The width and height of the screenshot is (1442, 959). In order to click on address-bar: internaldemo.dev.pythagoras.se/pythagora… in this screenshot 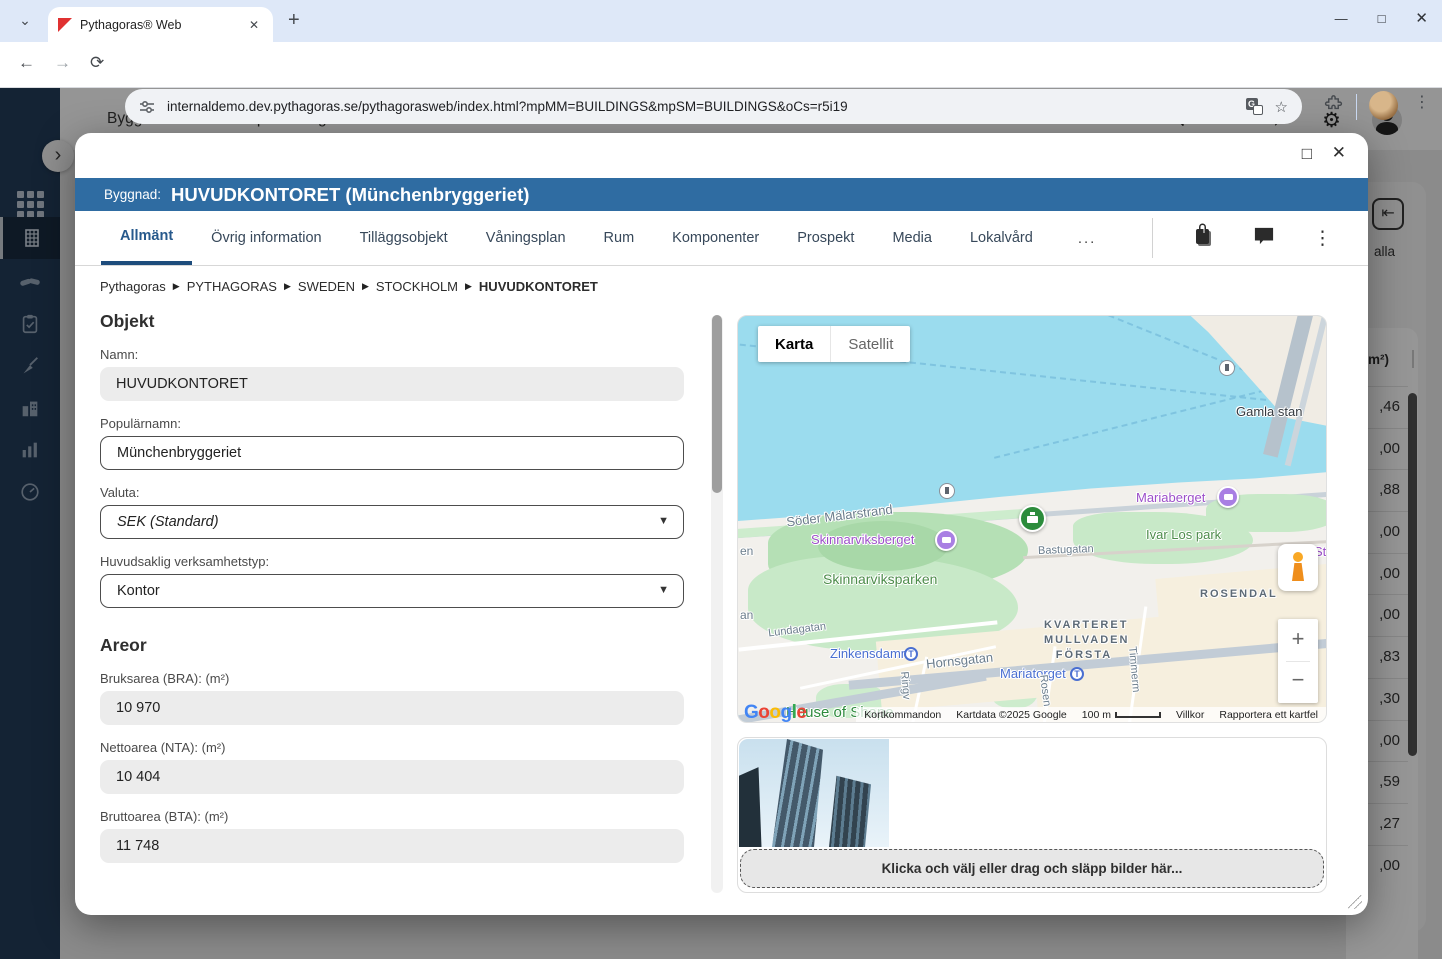, I will do `click(713, 106)`.